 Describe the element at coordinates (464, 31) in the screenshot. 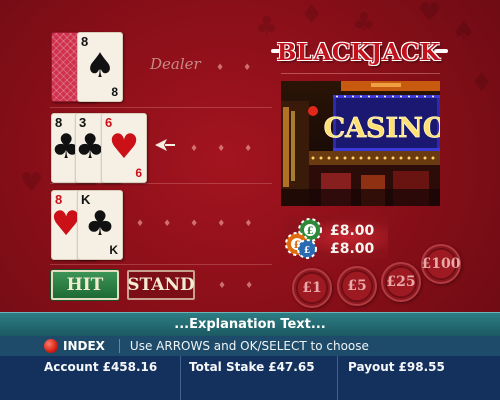

I see `background-spade-icon: ♠` at that location.